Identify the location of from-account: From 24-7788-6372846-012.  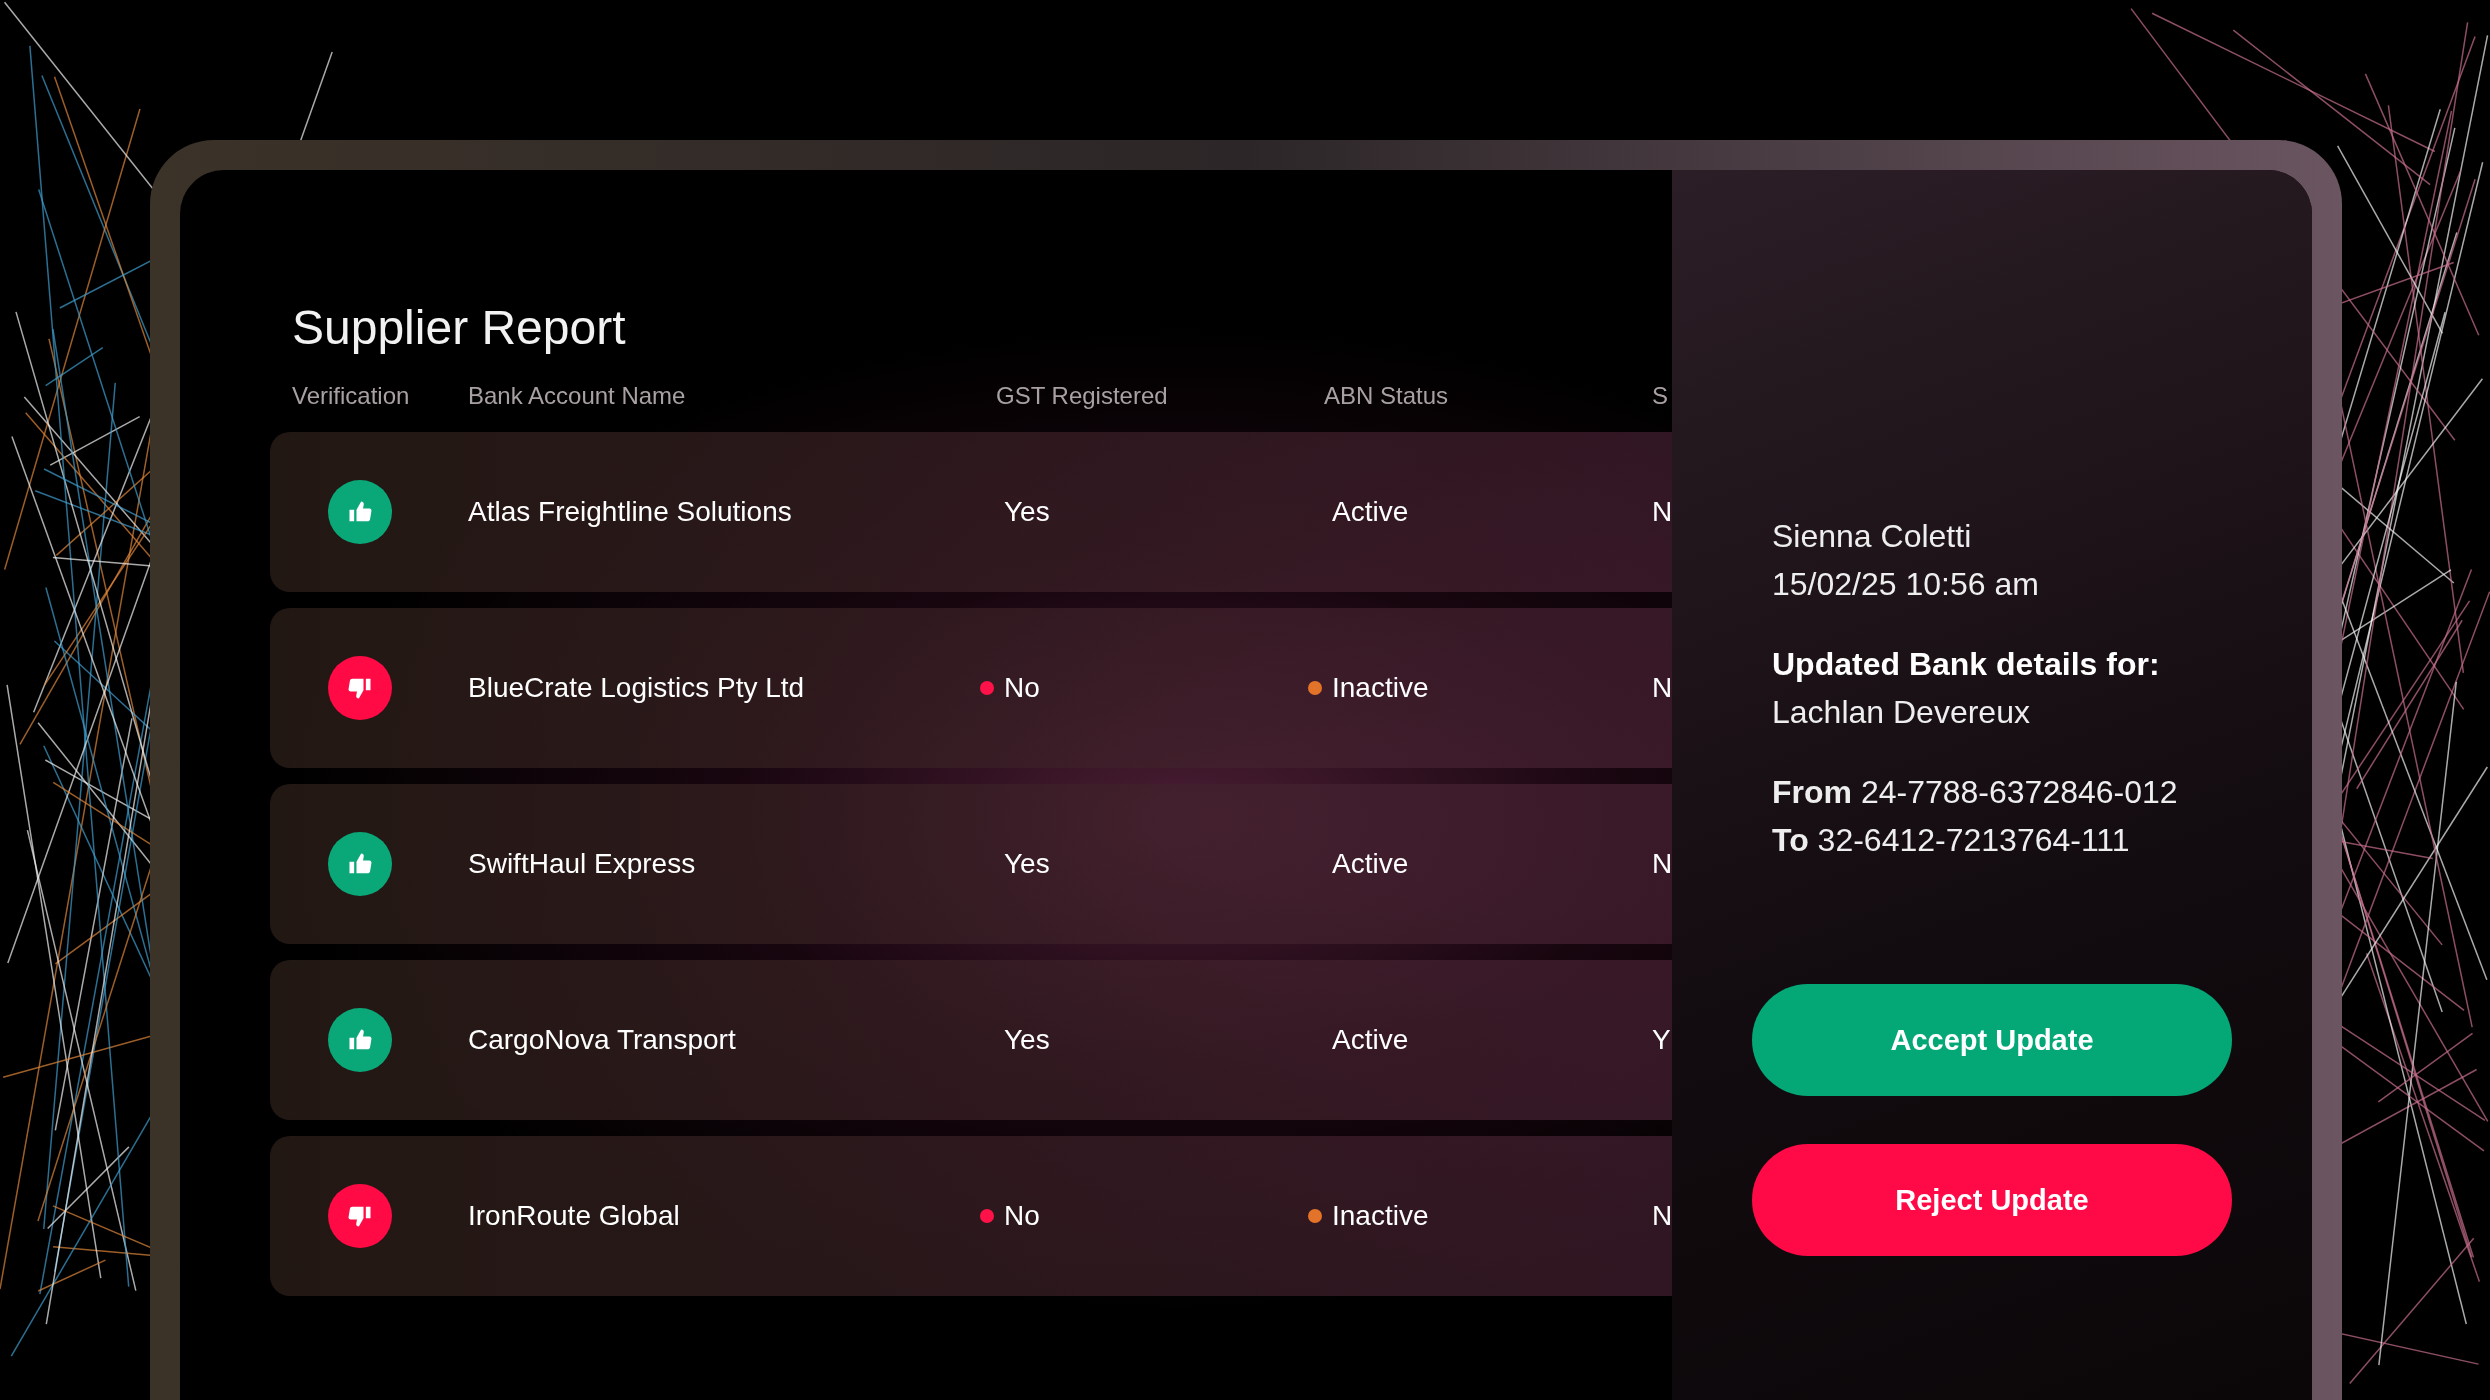
(1975, 792).